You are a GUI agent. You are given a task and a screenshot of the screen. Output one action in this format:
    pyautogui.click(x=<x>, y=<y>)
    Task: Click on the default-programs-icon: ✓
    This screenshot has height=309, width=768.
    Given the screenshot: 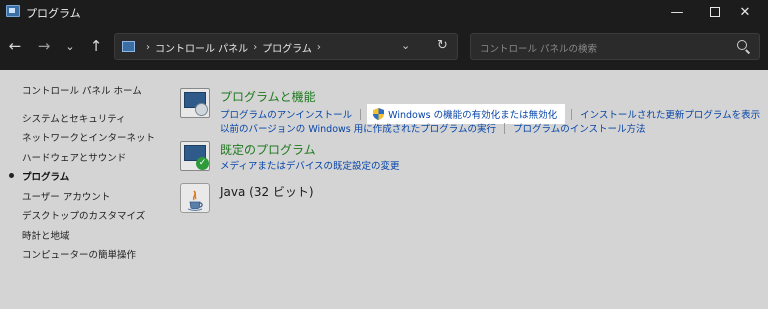 What is the action you would take?
    pyautogui.click(x=195, y=156)
    